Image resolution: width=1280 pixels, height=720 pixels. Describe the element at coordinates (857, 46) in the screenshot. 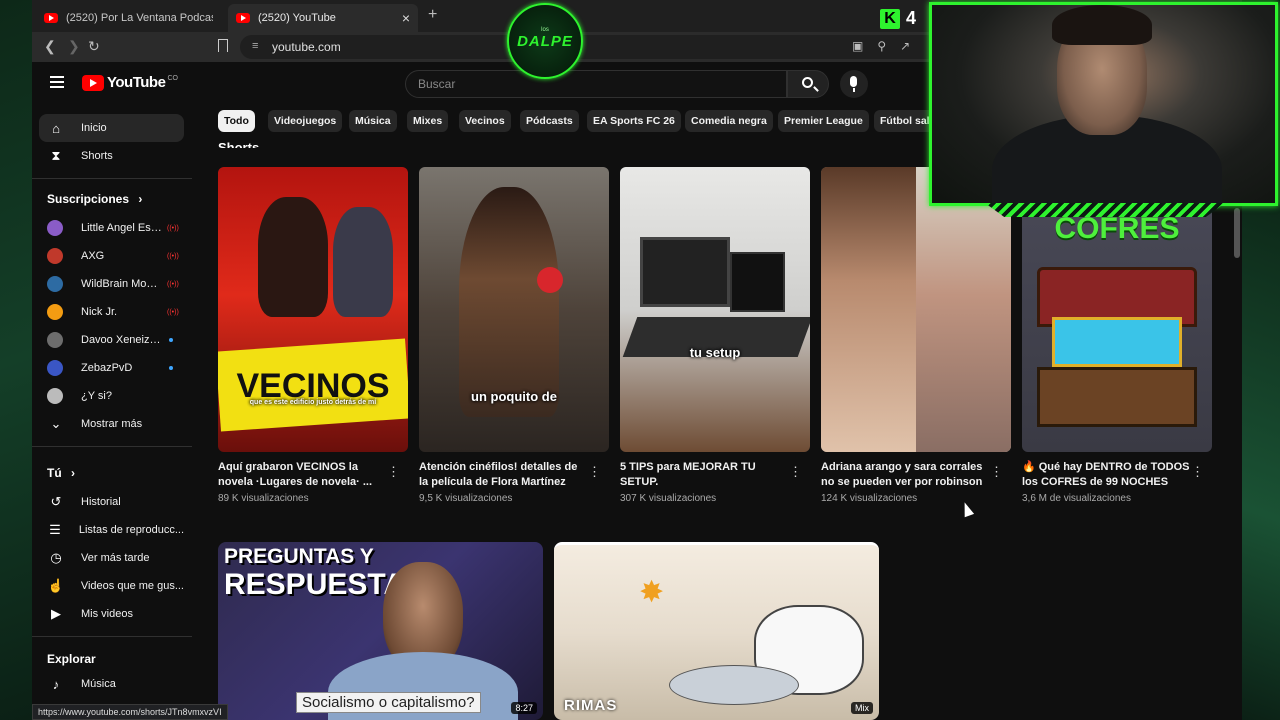

I see `cast-icon: ▣` at that location.